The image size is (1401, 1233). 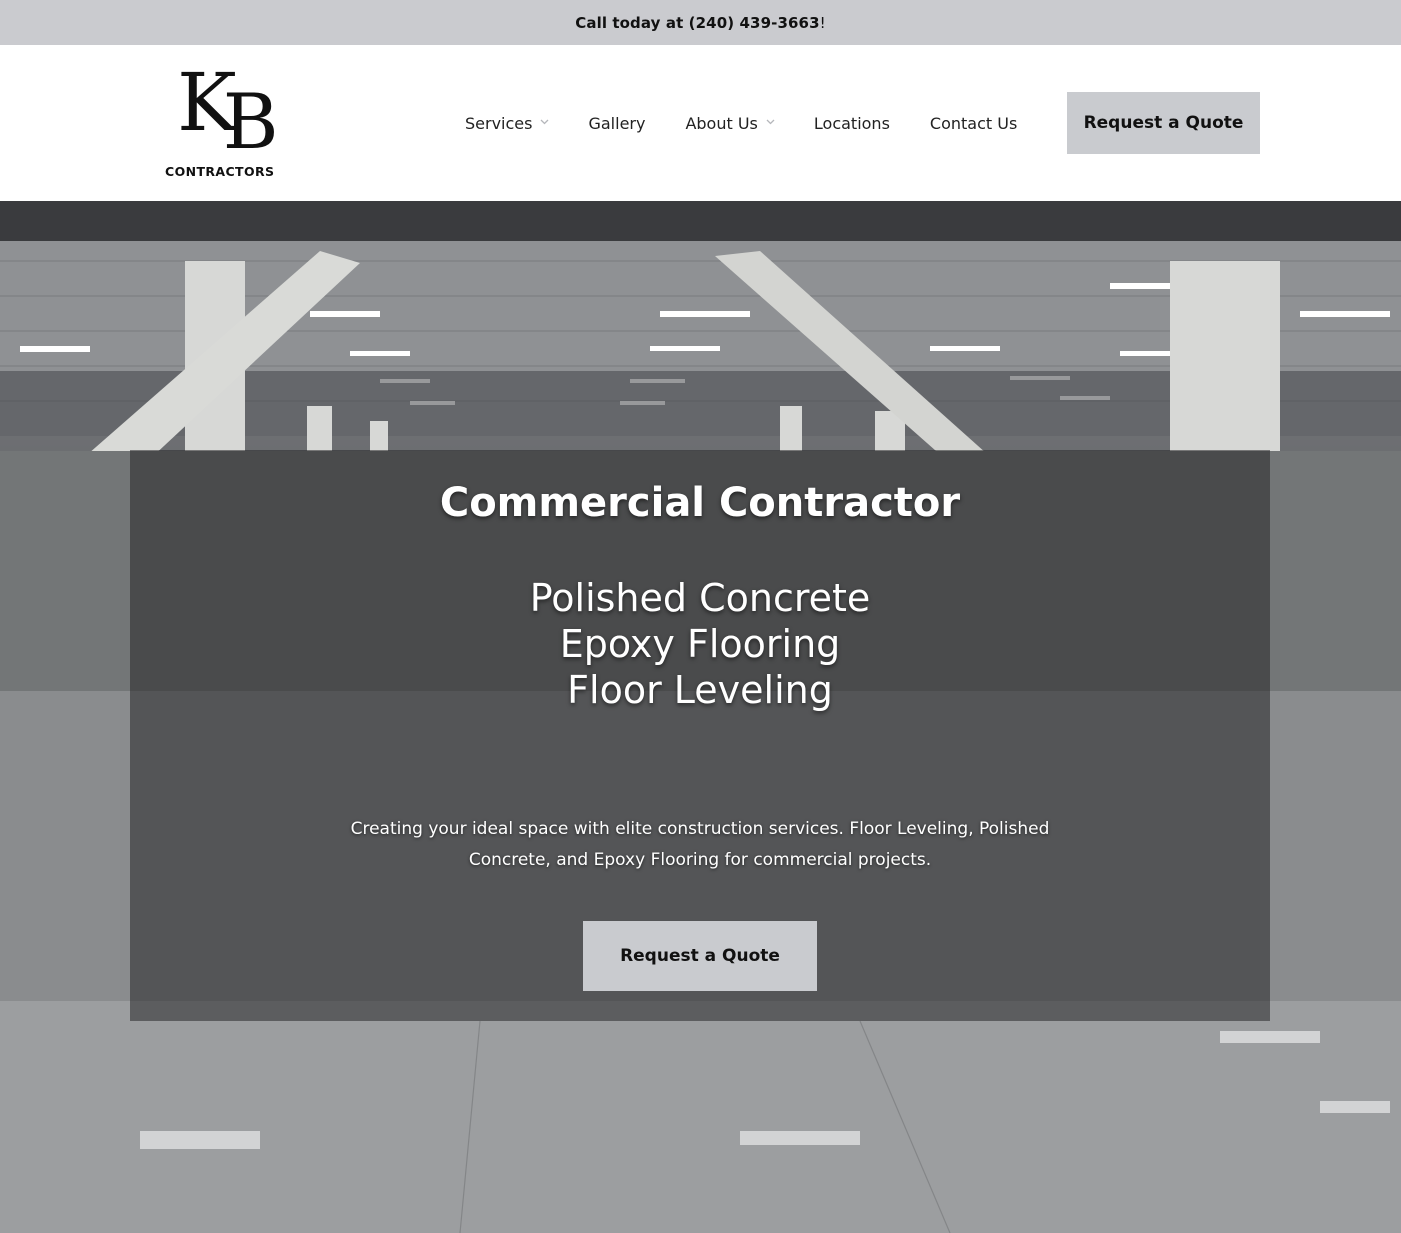 I want to click on nav-item-about-us: About Us, so click(x=730, y=123).